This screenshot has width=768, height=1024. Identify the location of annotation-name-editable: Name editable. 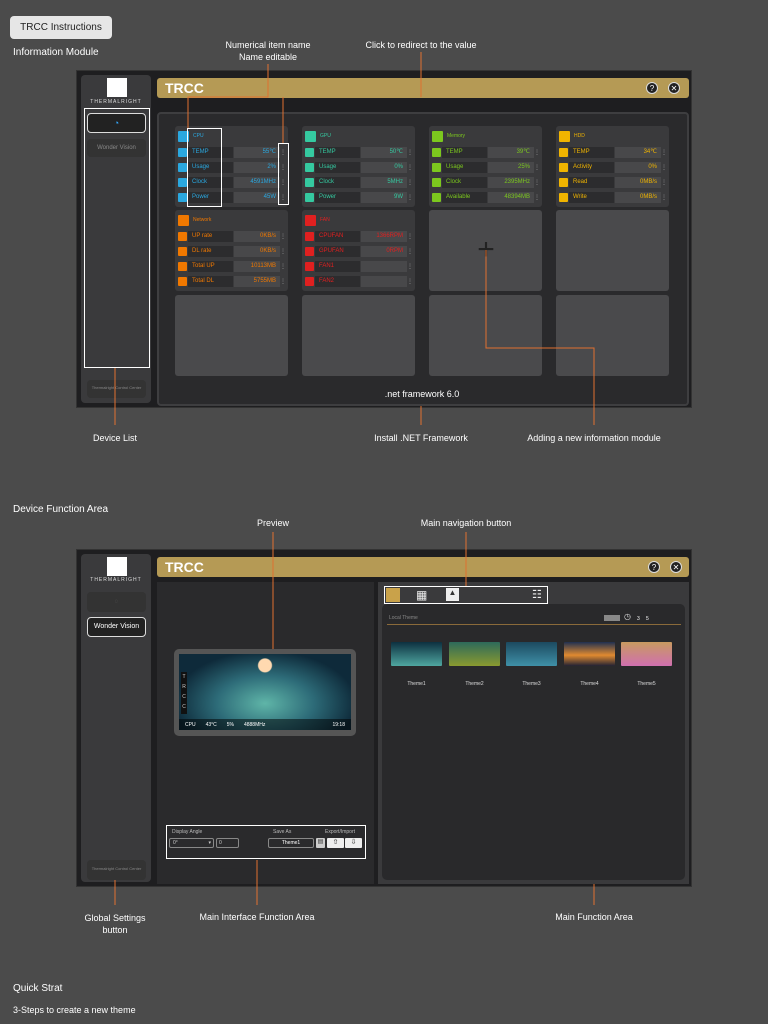
(268, 57).